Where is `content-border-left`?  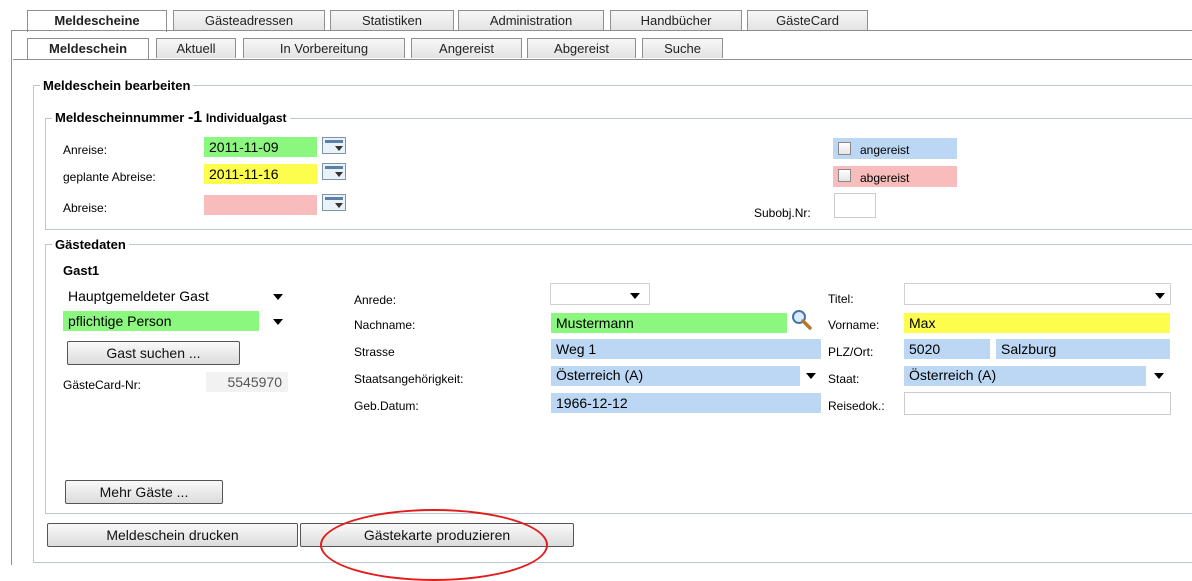
content-border-left is located at coordinates (11, 297).